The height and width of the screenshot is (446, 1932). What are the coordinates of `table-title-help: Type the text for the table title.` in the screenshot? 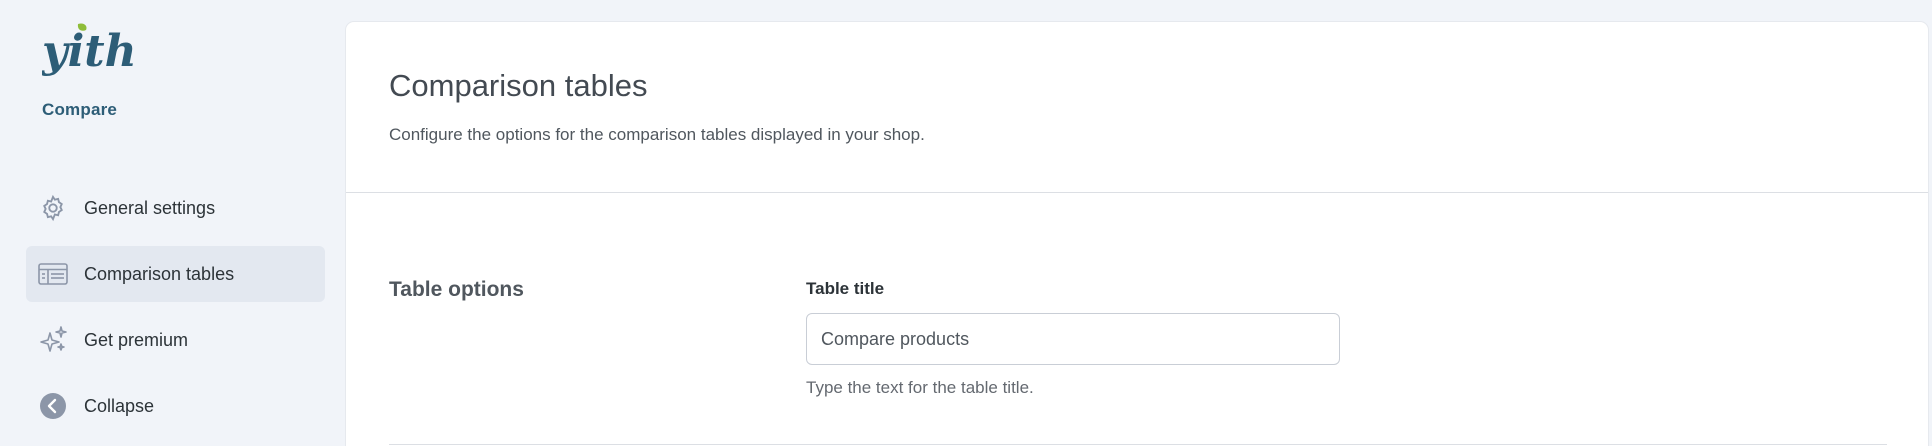 It's located at (920, 387).